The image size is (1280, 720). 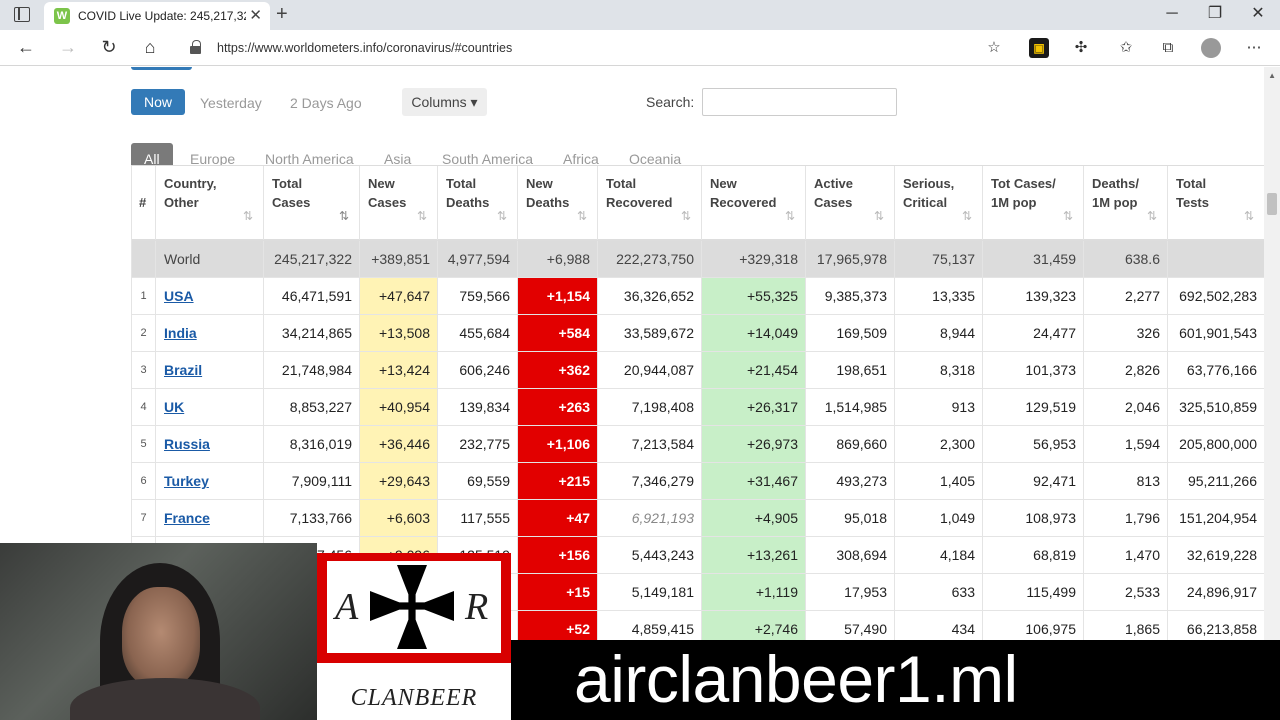 I want to click on tab-close-icon: ✕, so click(x=255, y=16).